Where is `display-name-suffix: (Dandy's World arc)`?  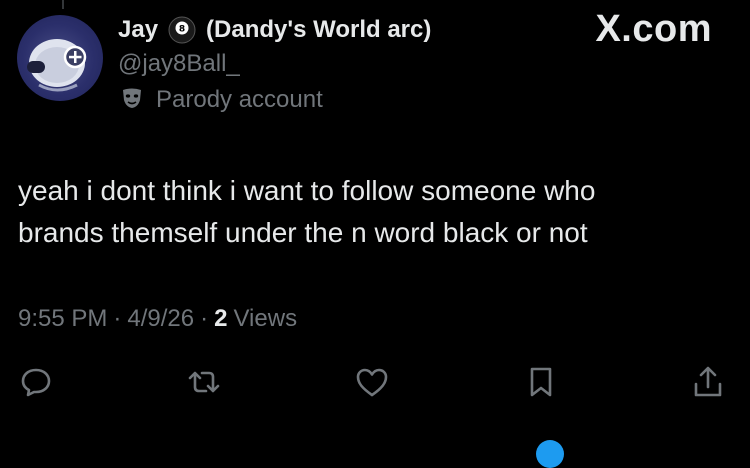
display-name-suffix: (Dandy's World arc) is located at coordinates (318, 30).